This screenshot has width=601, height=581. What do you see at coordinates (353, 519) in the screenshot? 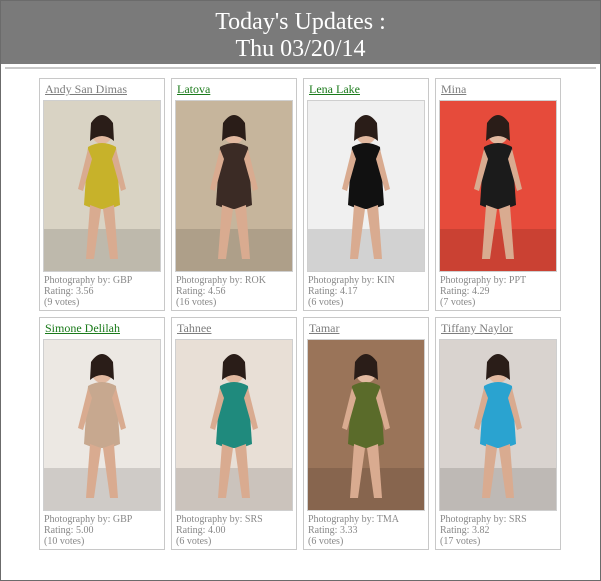
I see `photographer-text: Photography by: TMA` at bounding box center [353, 519].